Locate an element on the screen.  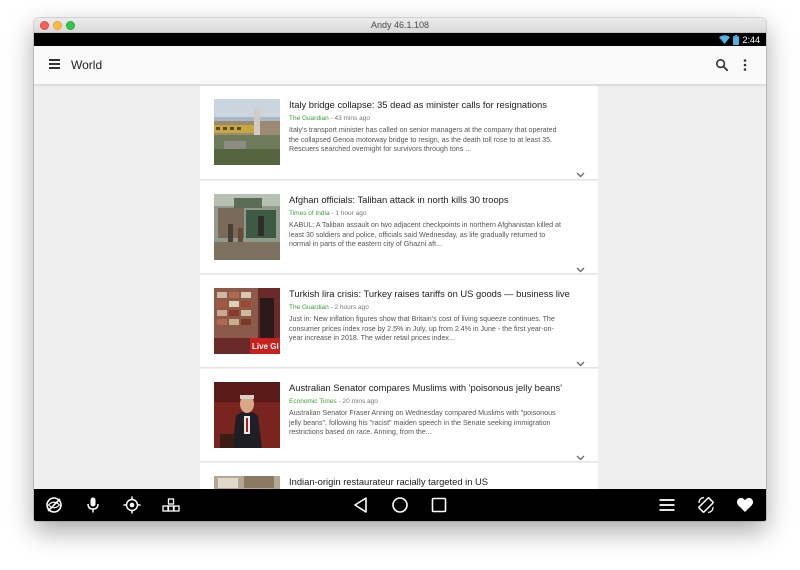
live-overlay-label: Live Gl is located at coordinates (265, 346).